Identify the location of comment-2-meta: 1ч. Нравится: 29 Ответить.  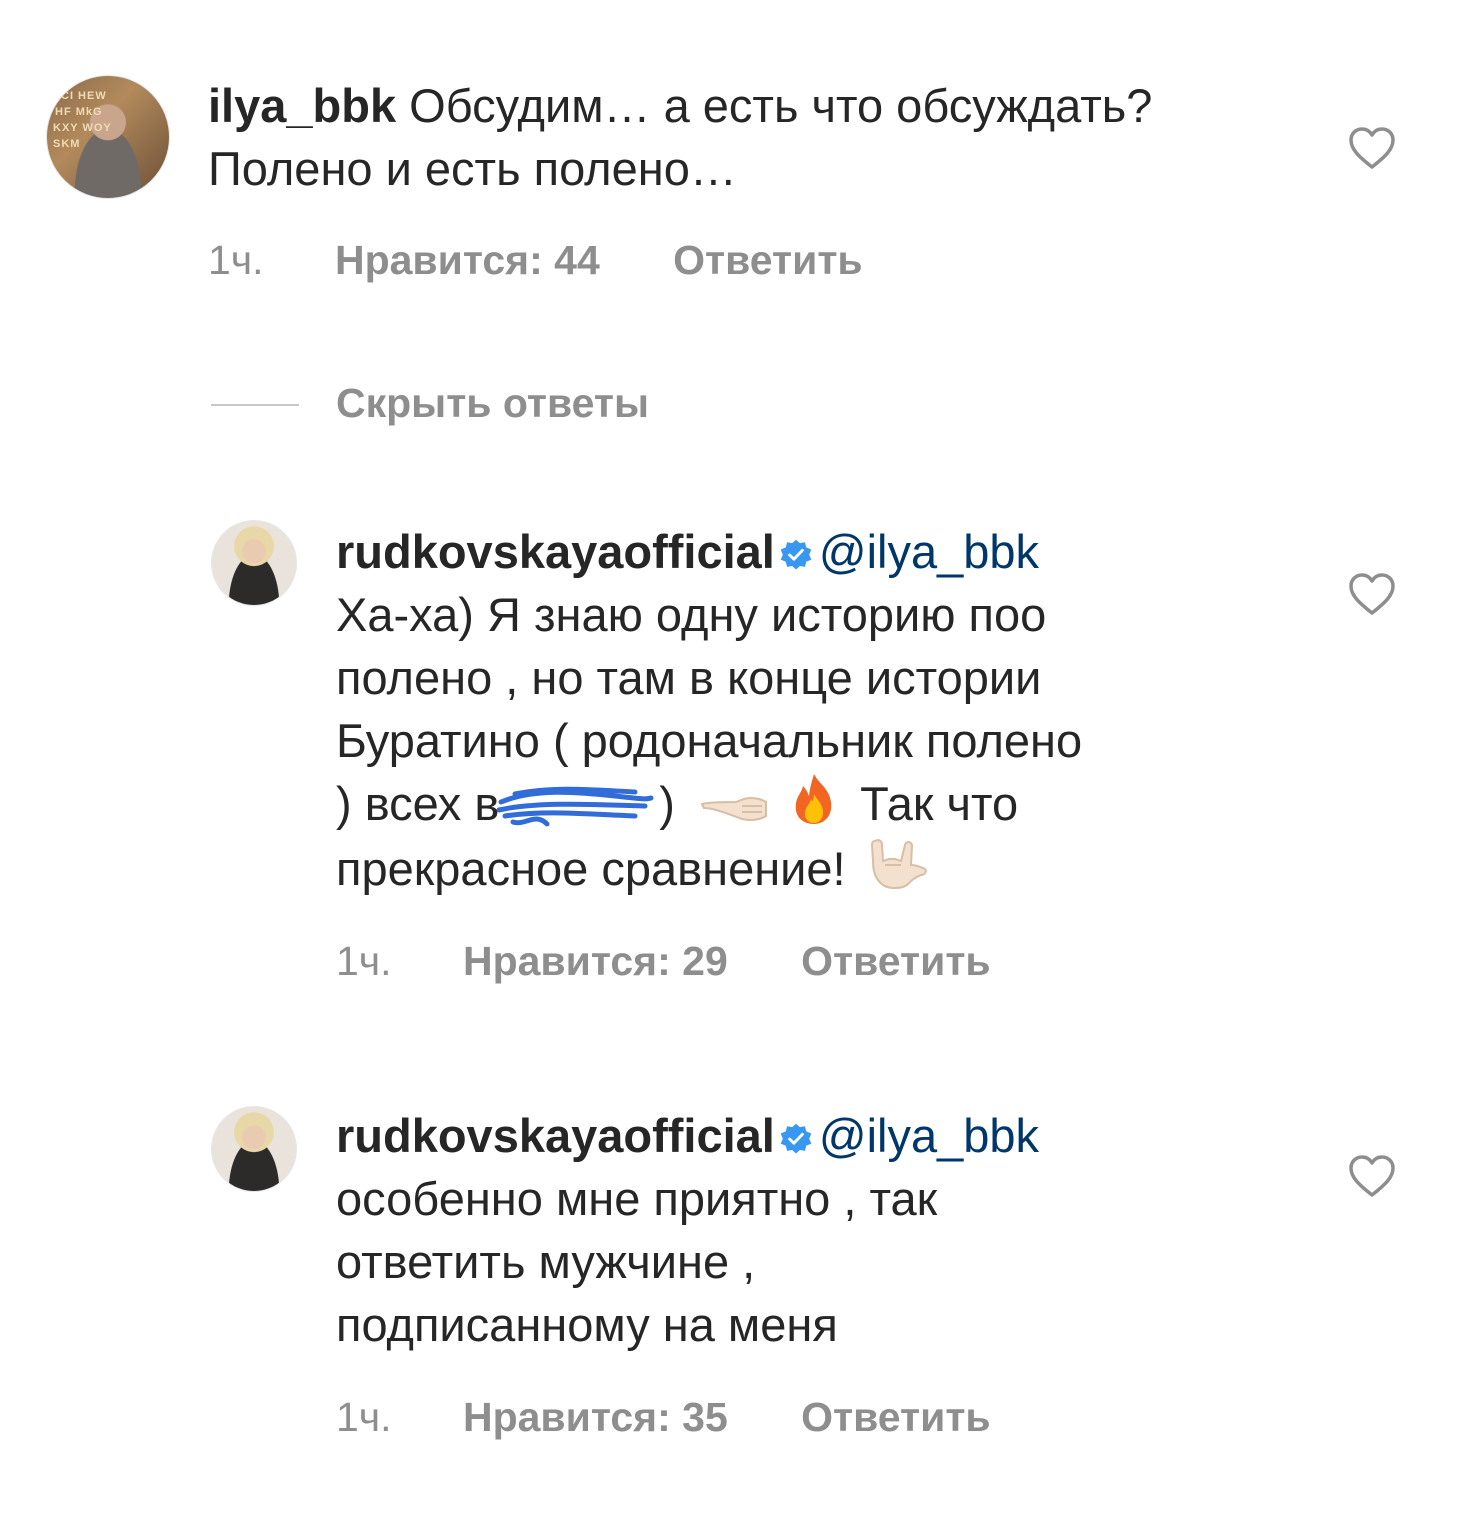
(663, 961).